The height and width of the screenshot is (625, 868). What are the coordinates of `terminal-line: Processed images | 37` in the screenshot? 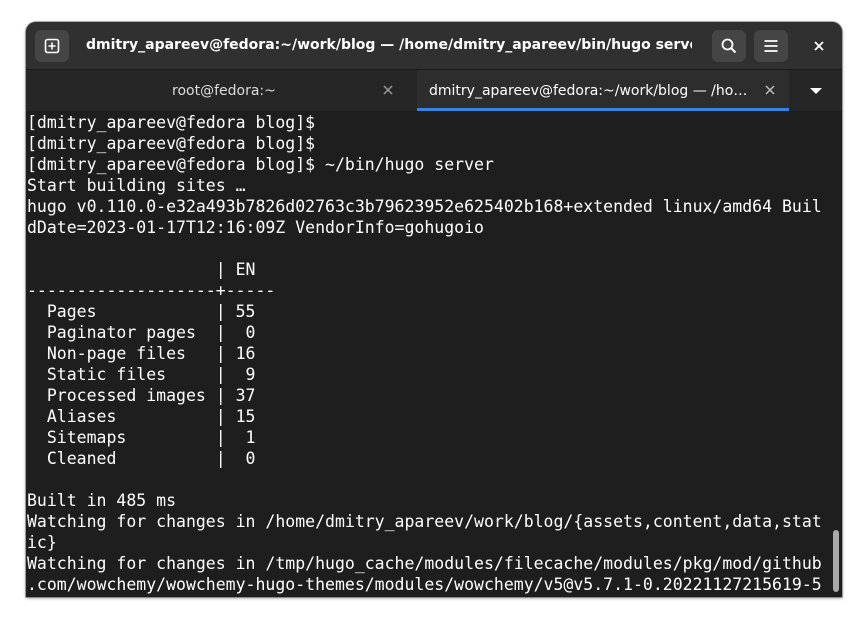 It's located at (151, 395).